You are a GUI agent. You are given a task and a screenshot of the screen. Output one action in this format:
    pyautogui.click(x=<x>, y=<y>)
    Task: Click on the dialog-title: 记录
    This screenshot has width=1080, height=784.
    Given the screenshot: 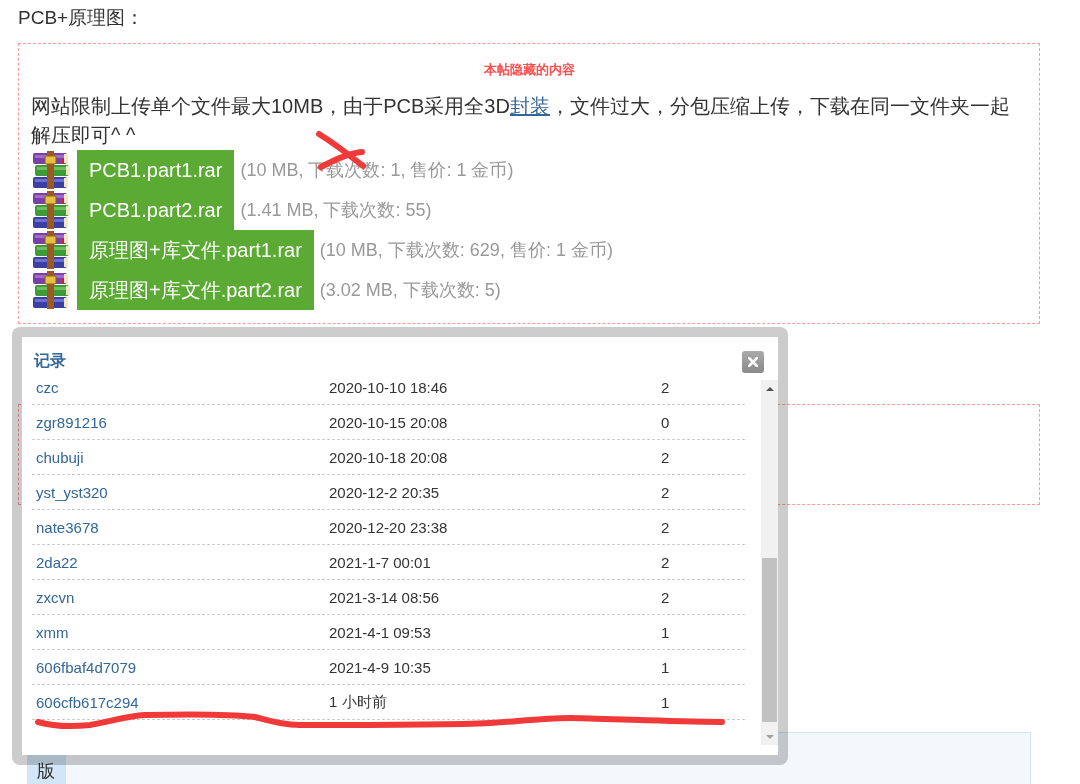 What is the action you would take?
    pyautogui.click(x=50, y=360)
    